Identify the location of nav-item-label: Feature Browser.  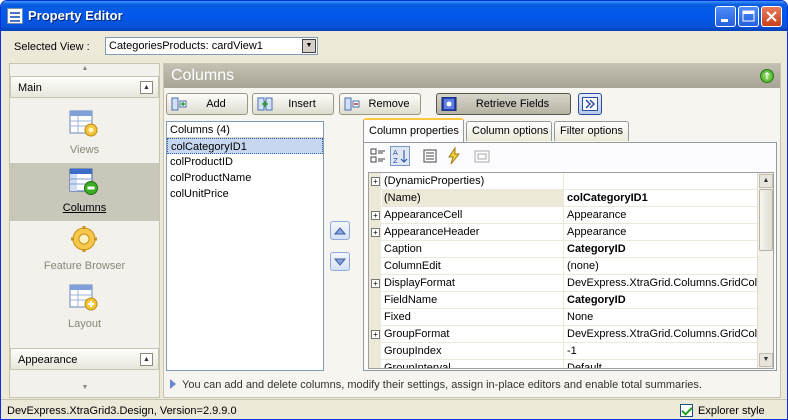
(84, 266).